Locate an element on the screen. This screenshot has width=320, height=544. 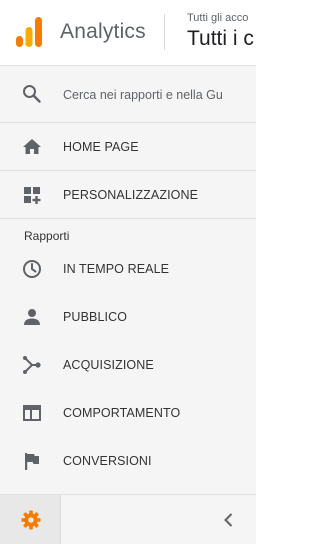
sidebar-item-customization: PERSONALIZZAZIONE is located at coordinates (128, 195).